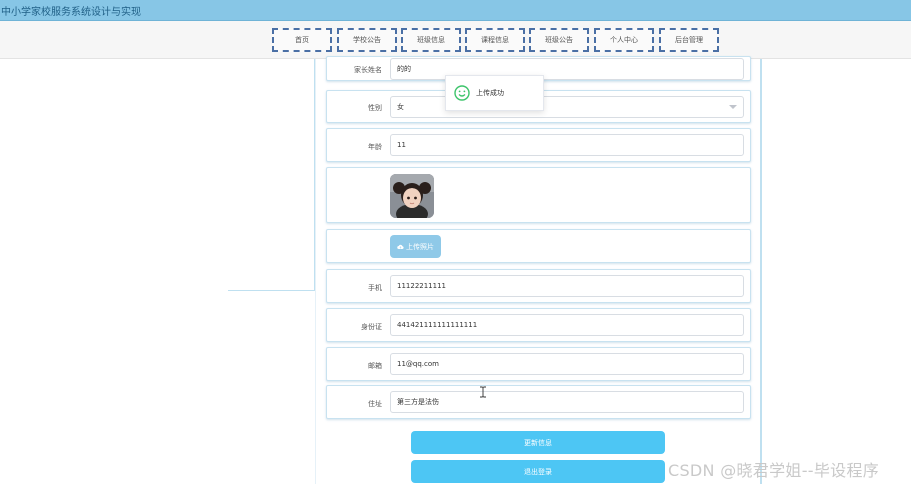 Image resolution: width=911 pixels, height=484 pixels. What do you see at coordinates (400, 107) in the screenshot?
I see `gender-value: 女` at bounding box center [400, 107].